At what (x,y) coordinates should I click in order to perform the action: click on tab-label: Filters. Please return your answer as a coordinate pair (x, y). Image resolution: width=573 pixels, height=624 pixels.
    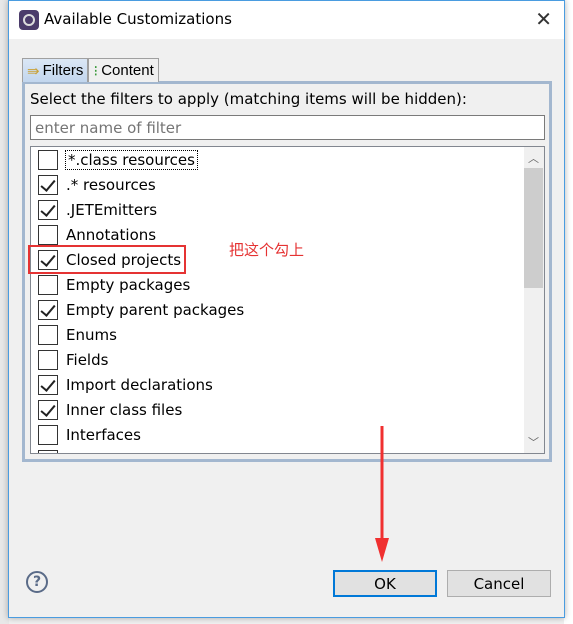
    Looking at the image, I should click on (63, 70).